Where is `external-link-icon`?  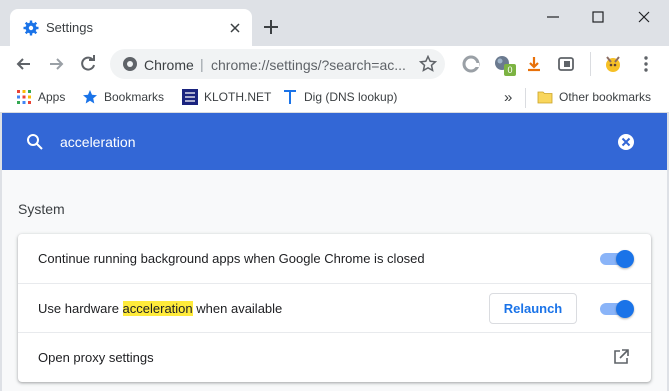 external-link-icon is located at coordinates (621, 357).